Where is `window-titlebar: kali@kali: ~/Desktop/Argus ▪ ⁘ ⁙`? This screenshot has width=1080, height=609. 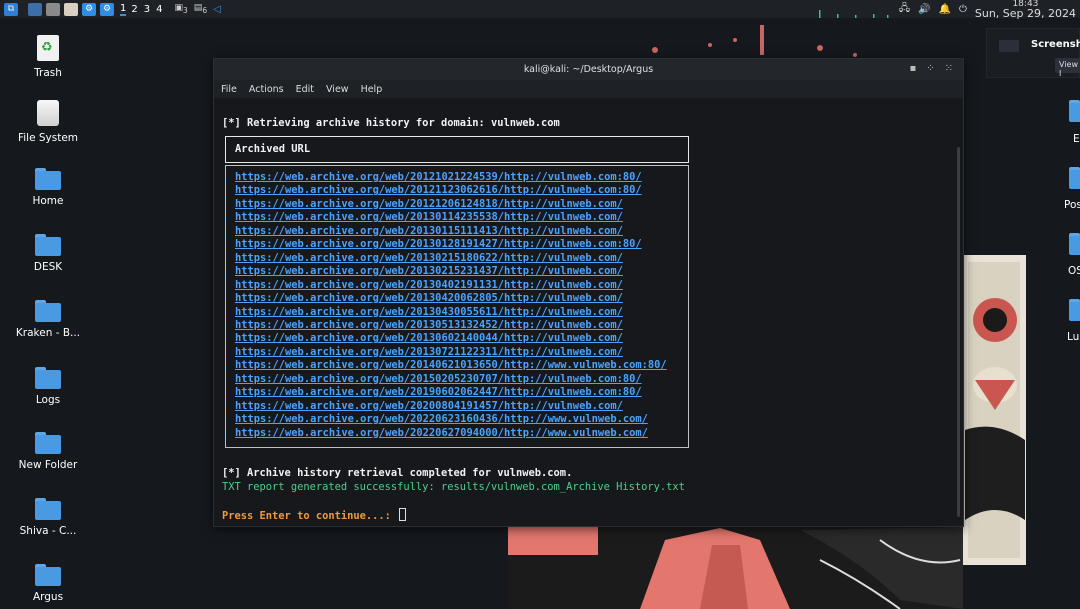
window-titlebar: kali@kali: ~/Desktop/Argus ▪ ⁘ ⁙ is located at coordinates (588, 69).